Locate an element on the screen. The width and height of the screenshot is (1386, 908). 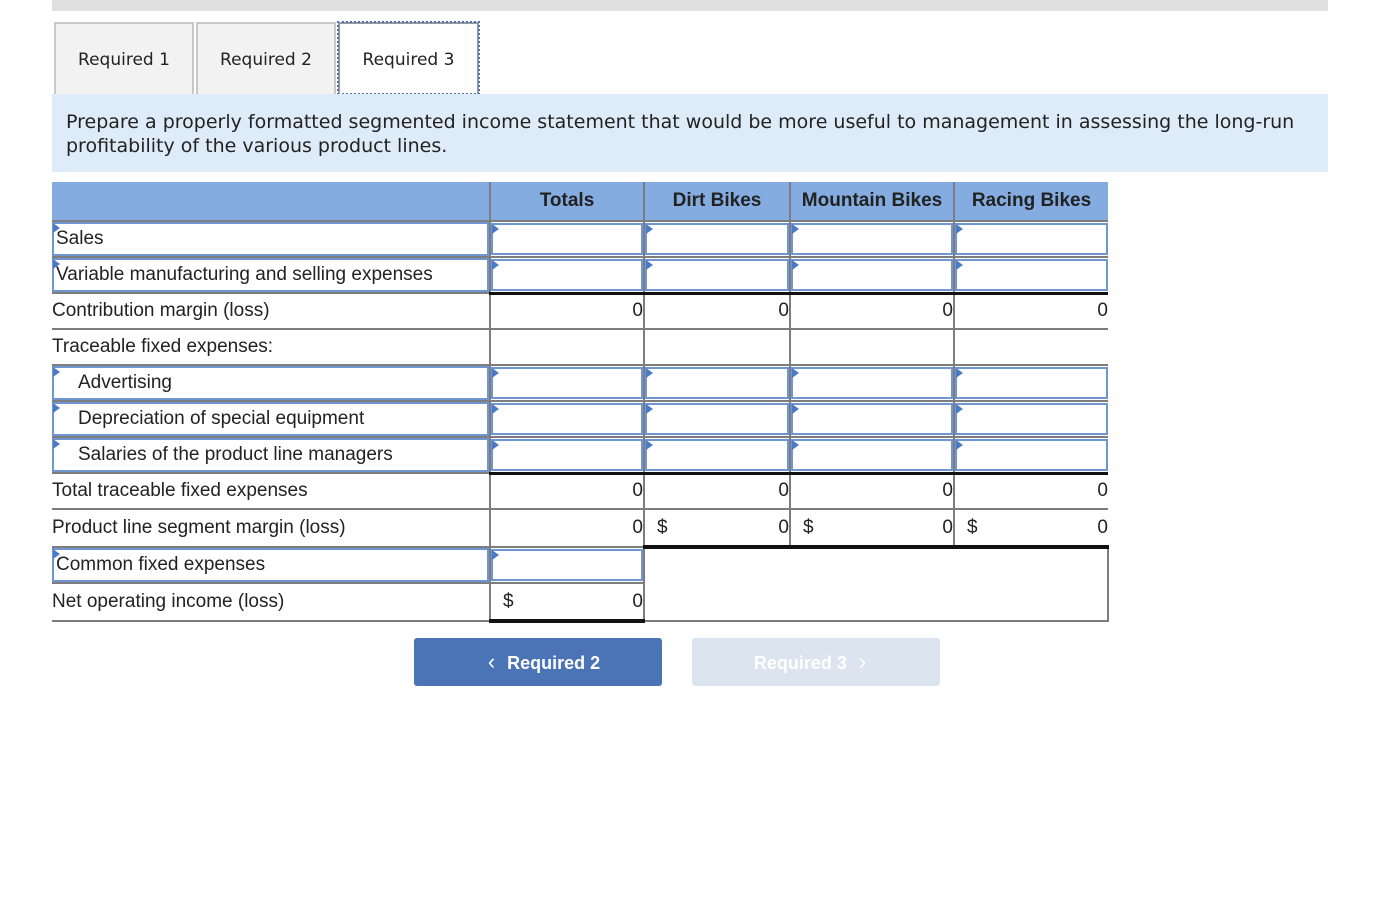
total-traceable-dirt-bikes-value: 0 is located at coordinates (716, 490).